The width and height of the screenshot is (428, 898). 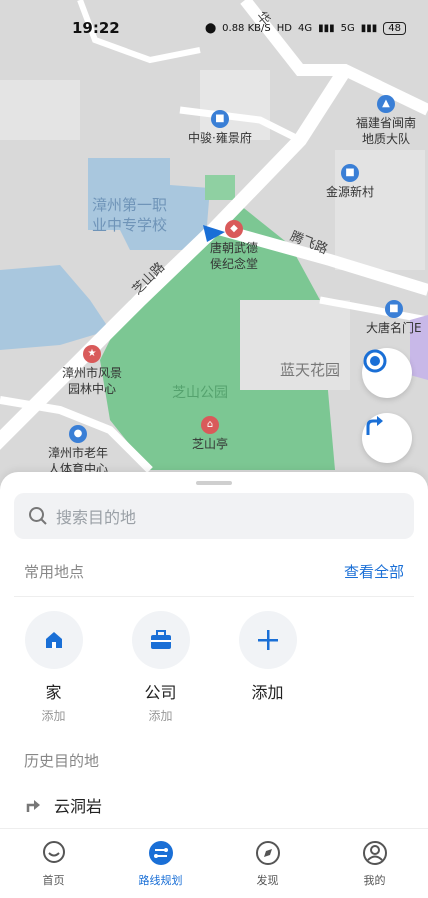 I want to click on history-title: 历史目的地, so click(x=62, y=761).